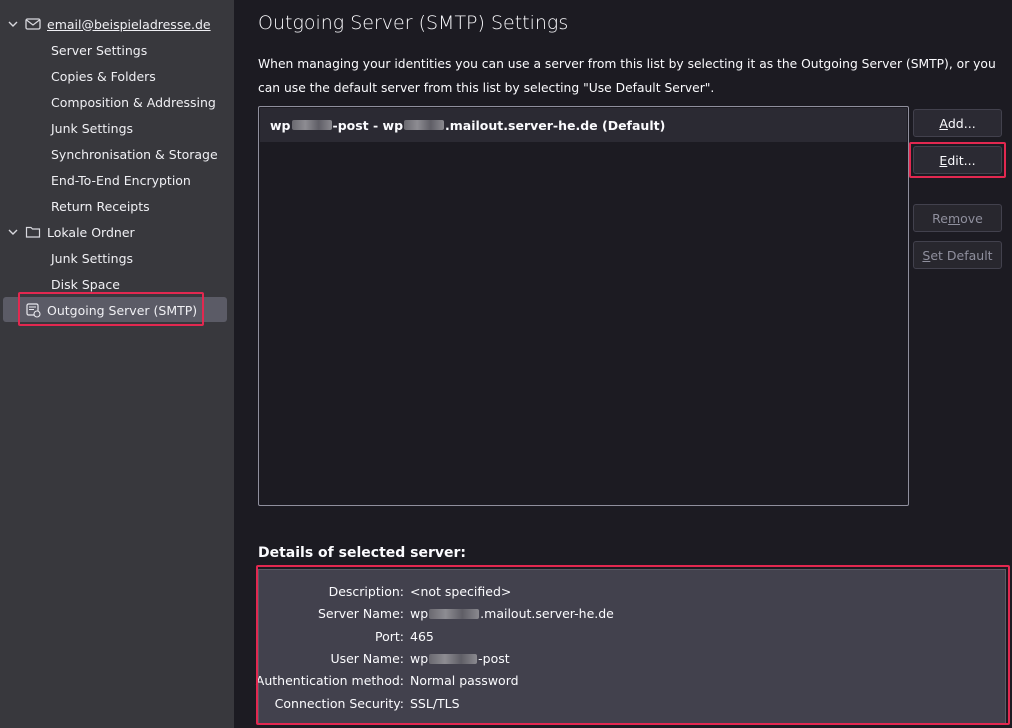  What do you see at coordinates (366, 591) in the screenshot?
I see `detail-label: Description:` at bounding box center [366, 591].